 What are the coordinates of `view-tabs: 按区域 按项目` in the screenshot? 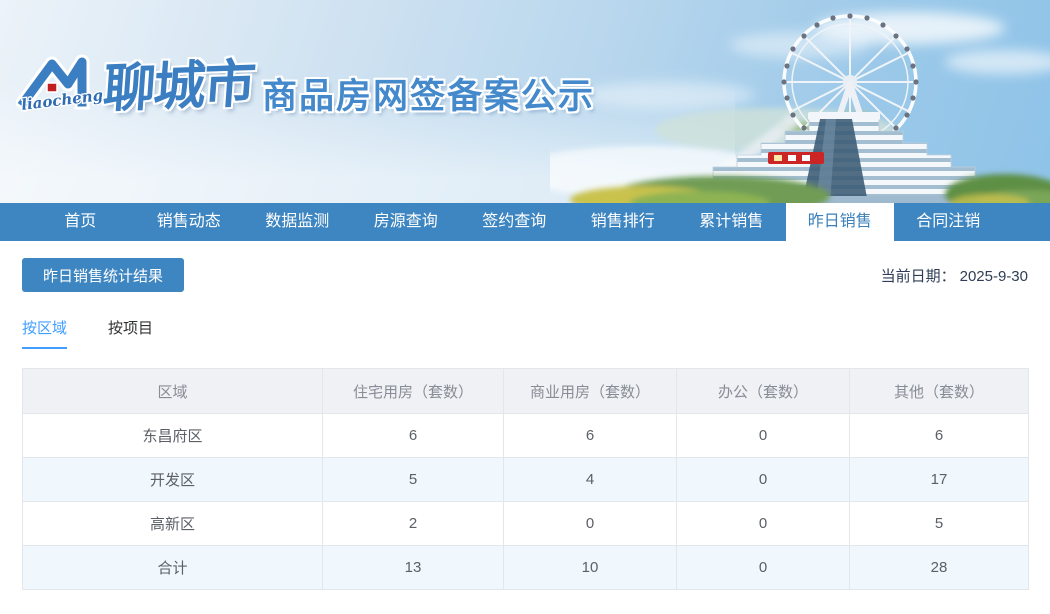 It's located at (525, 333).